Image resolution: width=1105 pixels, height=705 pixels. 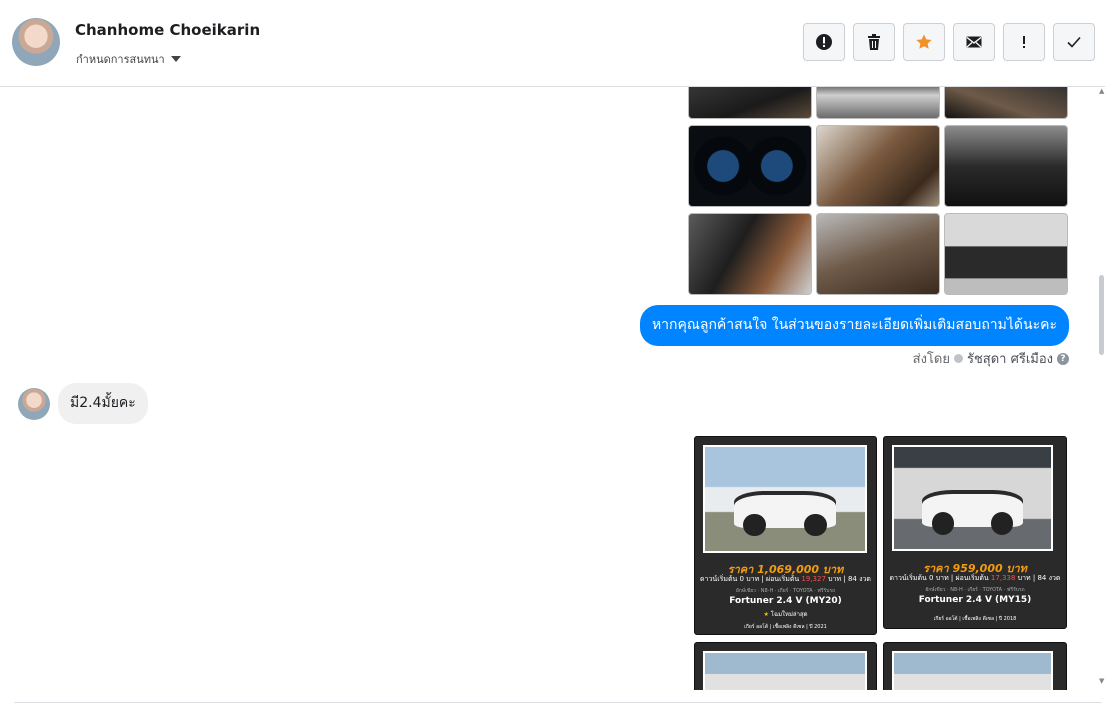 What do you see at coordinates (167, 30) in the screenshot?
I see `contact-name: Chanhome Choeikarin` at bounding box center [167, 30].